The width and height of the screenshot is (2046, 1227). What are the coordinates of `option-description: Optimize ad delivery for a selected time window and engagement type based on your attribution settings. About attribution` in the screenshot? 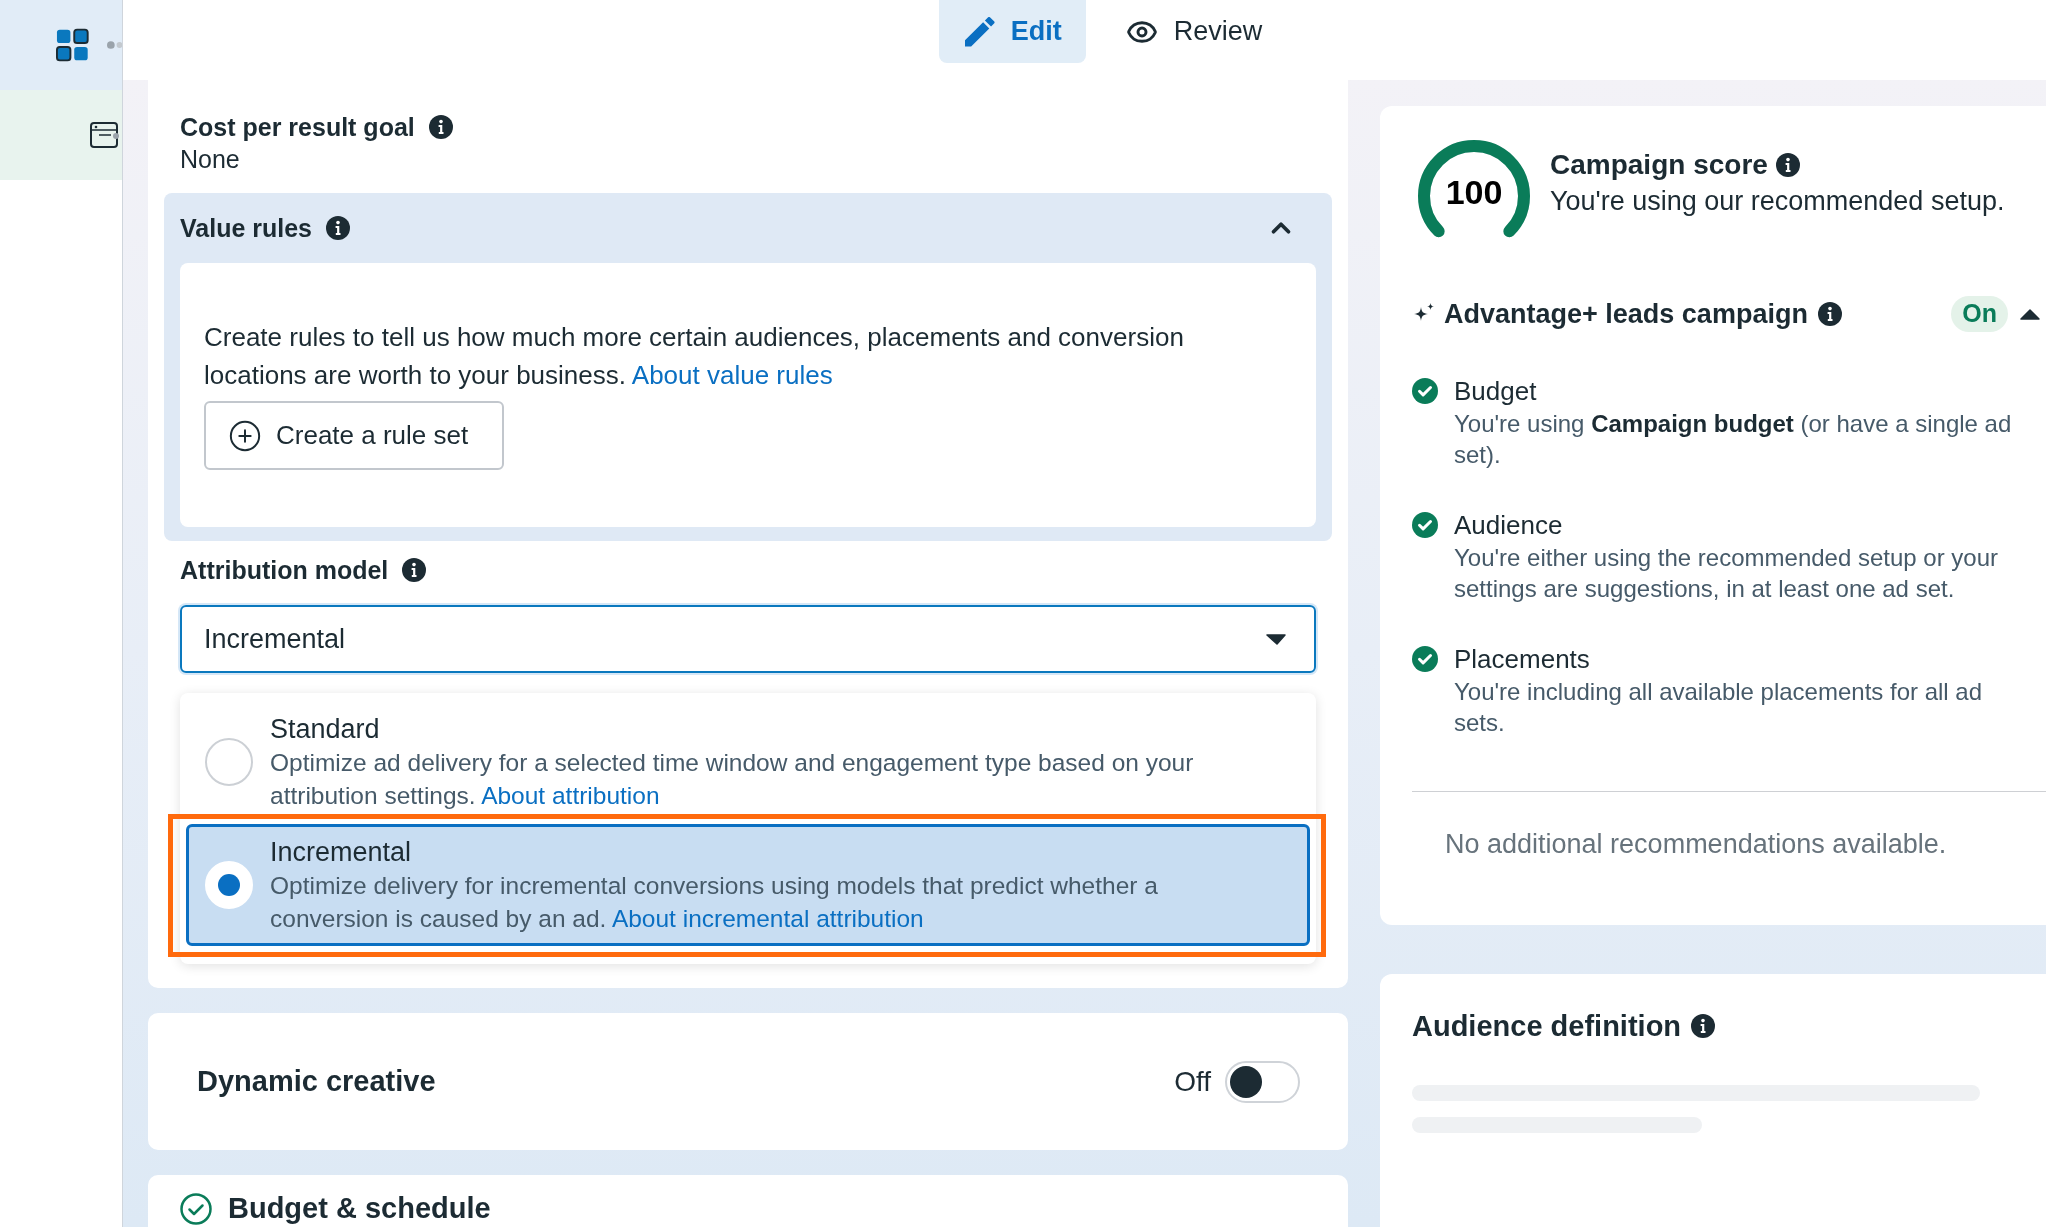 It's located at (732, 779).